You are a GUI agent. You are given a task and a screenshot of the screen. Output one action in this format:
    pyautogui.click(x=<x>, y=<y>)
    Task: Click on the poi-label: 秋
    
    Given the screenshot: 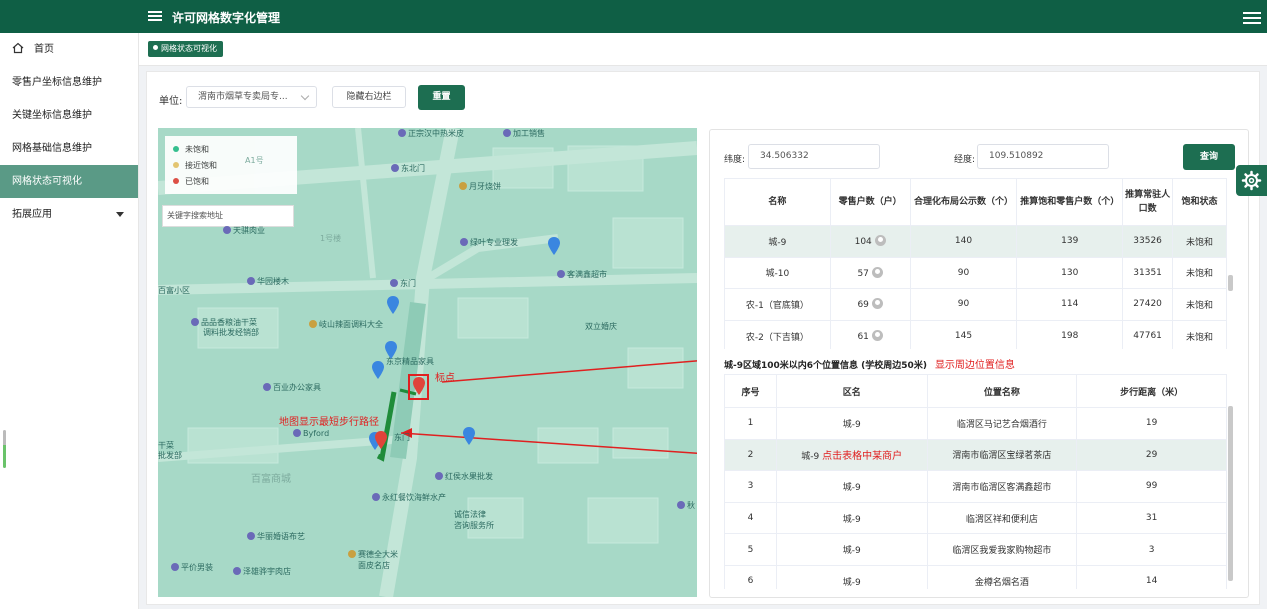 What is the action you would take?
    pyautogui.click(x=691, y=505)
    